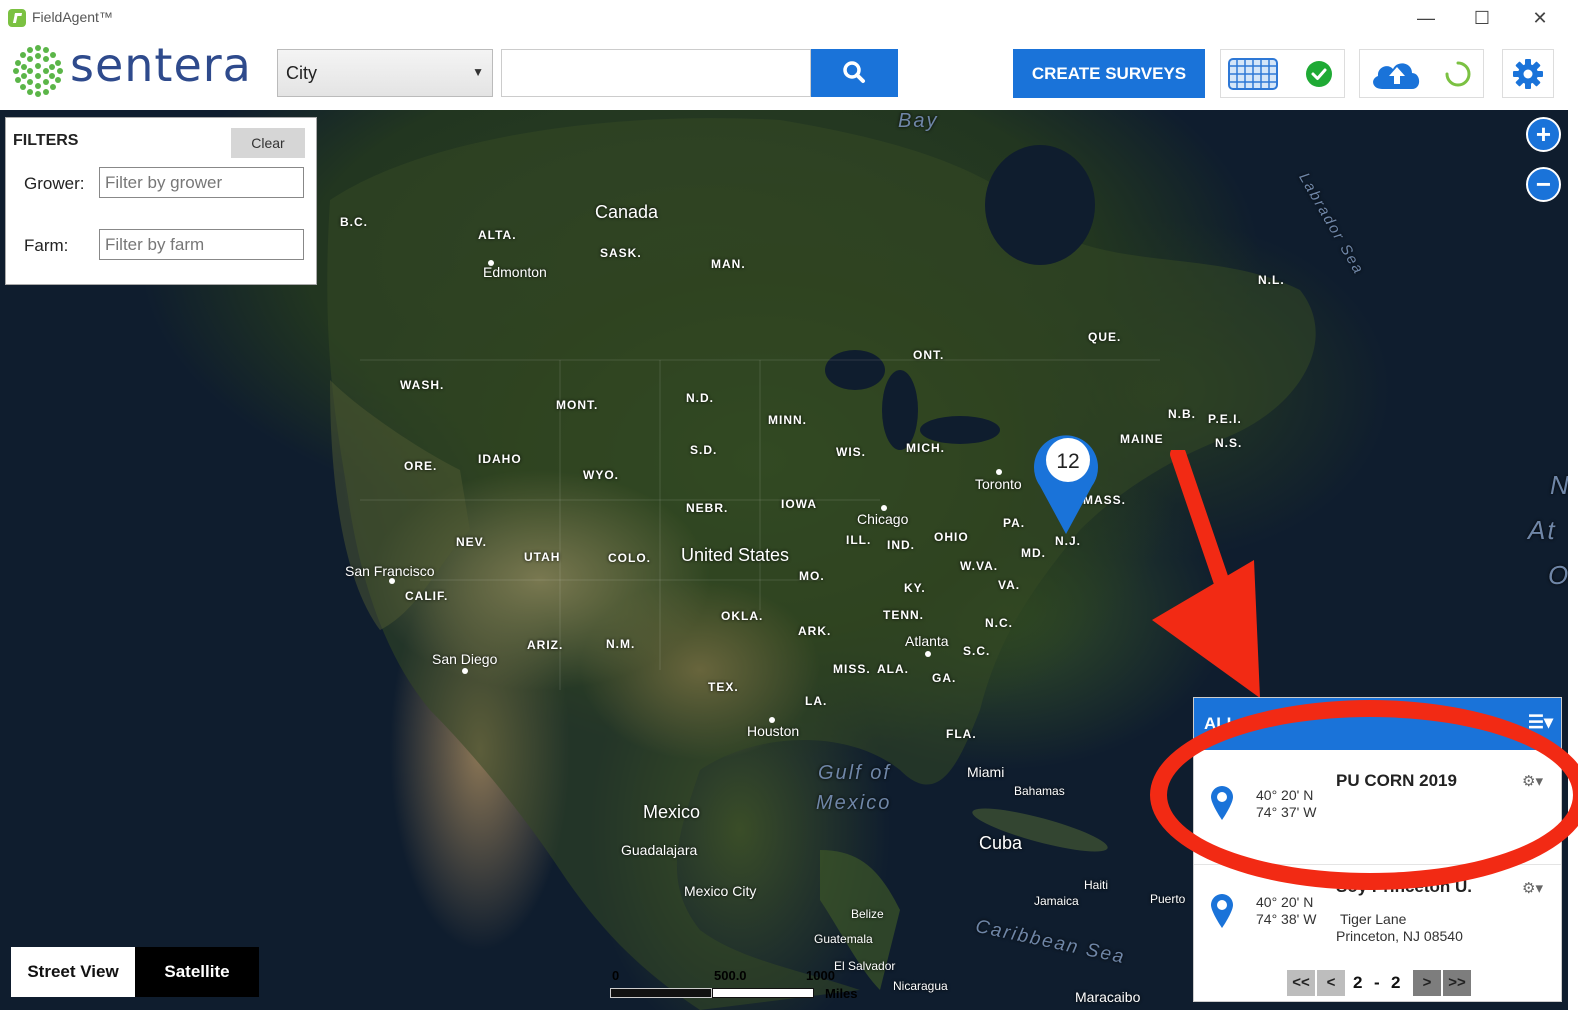  I want to click on map-scale: 0 500.0 1000 Miles, so click(734, 984).